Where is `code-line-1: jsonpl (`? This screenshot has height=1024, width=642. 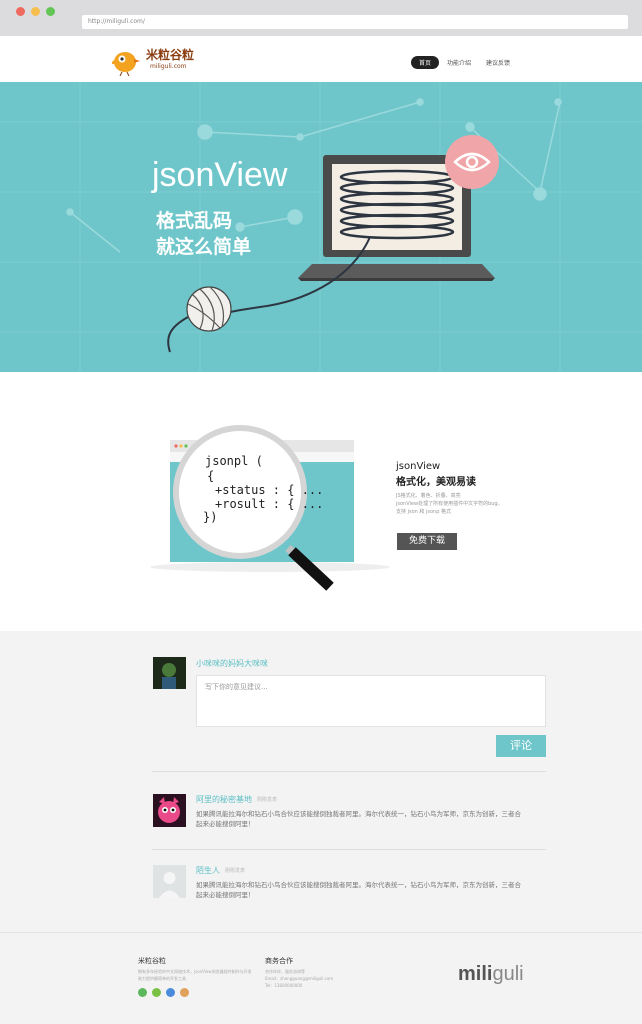
code-line-1: jsonpl ( is located at coordinates (234, 461).